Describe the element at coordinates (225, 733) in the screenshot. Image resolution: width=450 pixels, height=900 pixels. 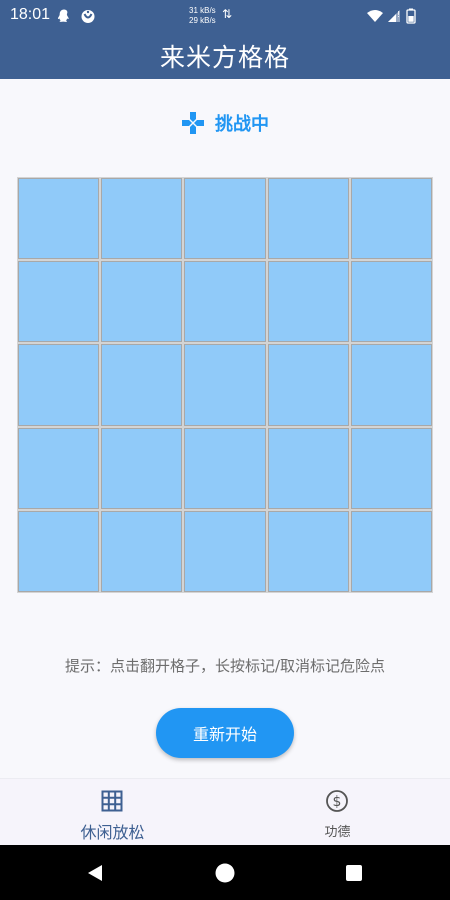
I see `restart-button: 重新开始` at that location.